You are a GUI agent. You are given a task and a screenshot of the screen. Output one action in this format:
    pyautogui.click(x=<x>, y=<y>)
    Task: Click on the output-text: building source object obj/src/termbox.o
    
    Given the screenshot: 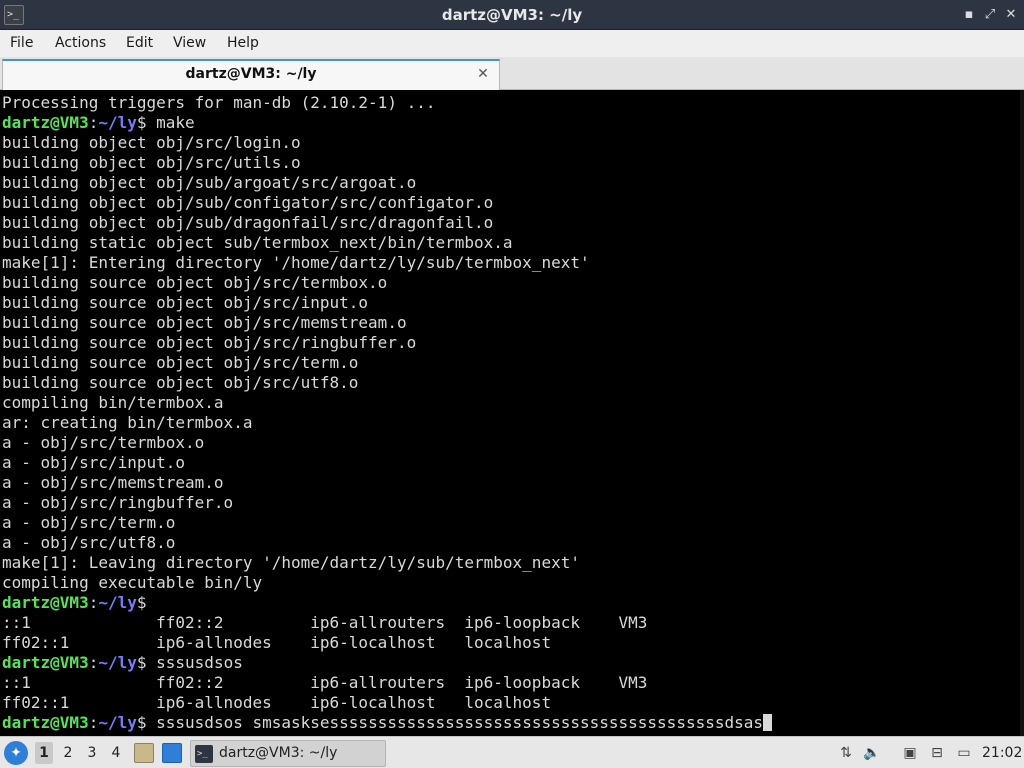 What is the action you would take?
    pyautogui.click(x=195, y=282)
    